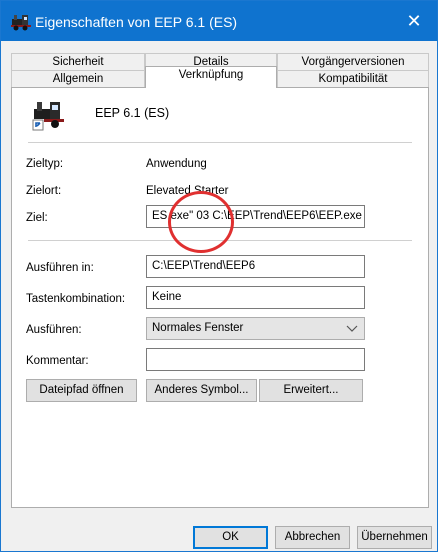 The image size is (438, 552). What do you see at coordinates (187, 191) in the screenshot?
I see `zielort-value: Elevated Starter` at bounding box center [187, 191].